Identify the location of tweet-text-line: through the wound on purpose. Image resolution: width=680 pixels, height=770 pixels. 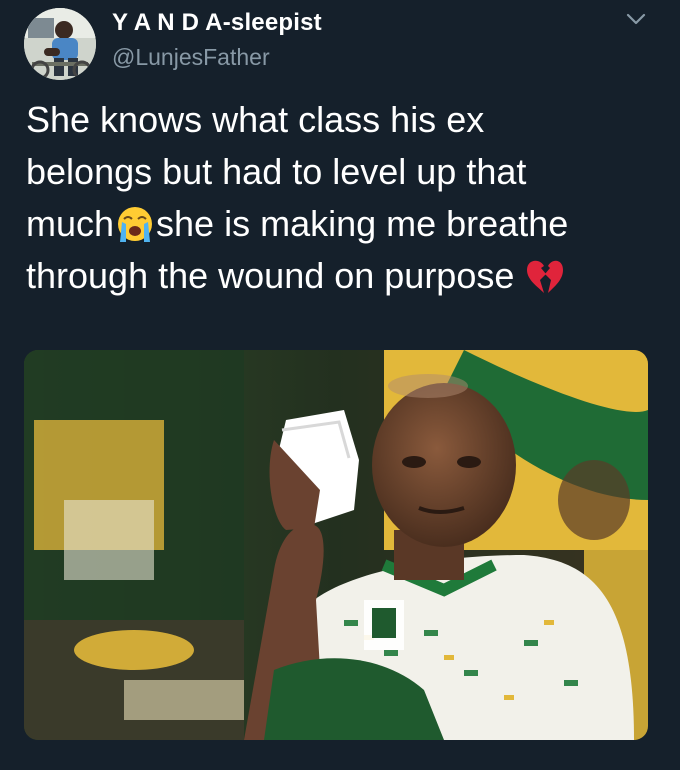
(346, 276).